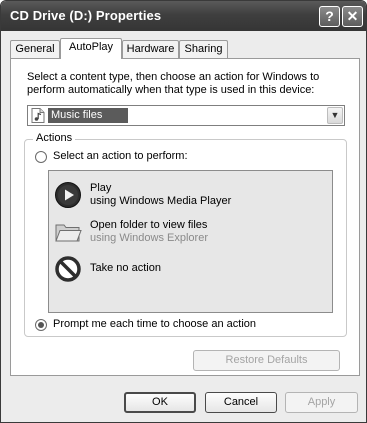 This screenshot has height=423, width=367. What do you see at coordinates (91, 48) in the screenshot?
I see `tab-autoplay: AutoPlay` at bounding box center [91, 48].